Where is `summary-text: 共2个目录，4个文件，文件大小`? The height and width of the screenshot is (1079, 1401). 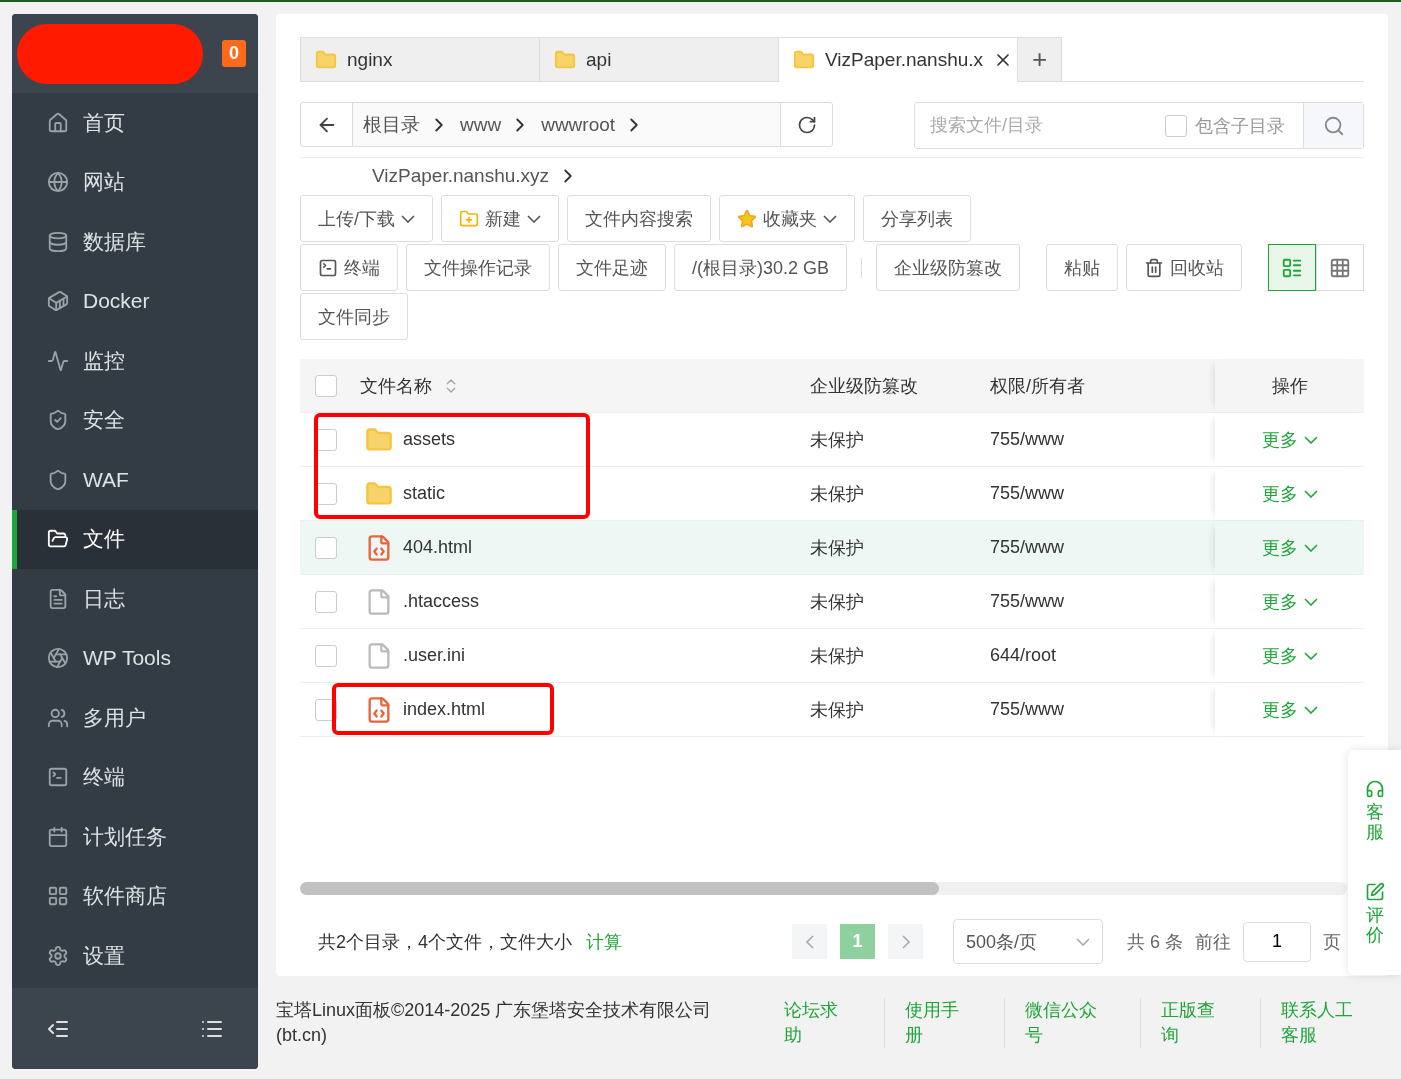
summary-text: 共2个目录，4个文件，文件大小 is located at coordinates (445, 942).